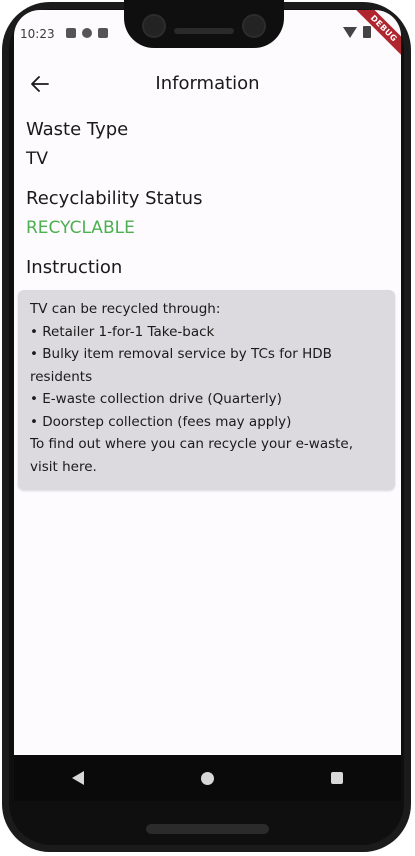 The image size is (415, 856). Describe the element at coordinates (77, 129) in the screenshot. I see `waste-type-label: Waste Type` at that location.